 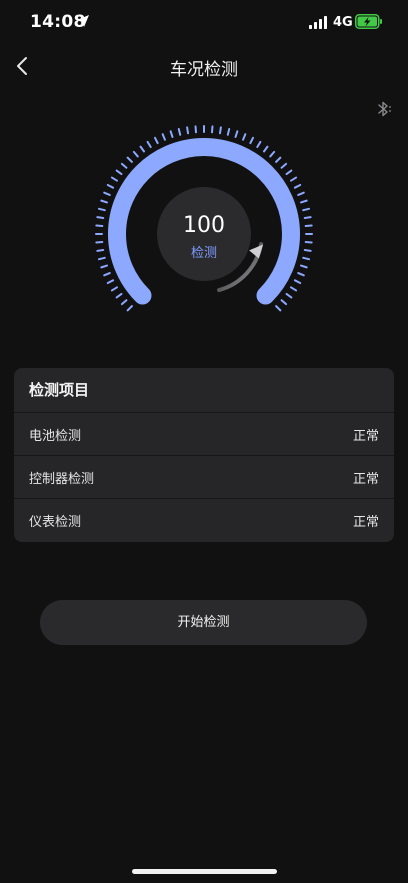 I want to click on card-header: 检测项目, so click(x=204, y=390).